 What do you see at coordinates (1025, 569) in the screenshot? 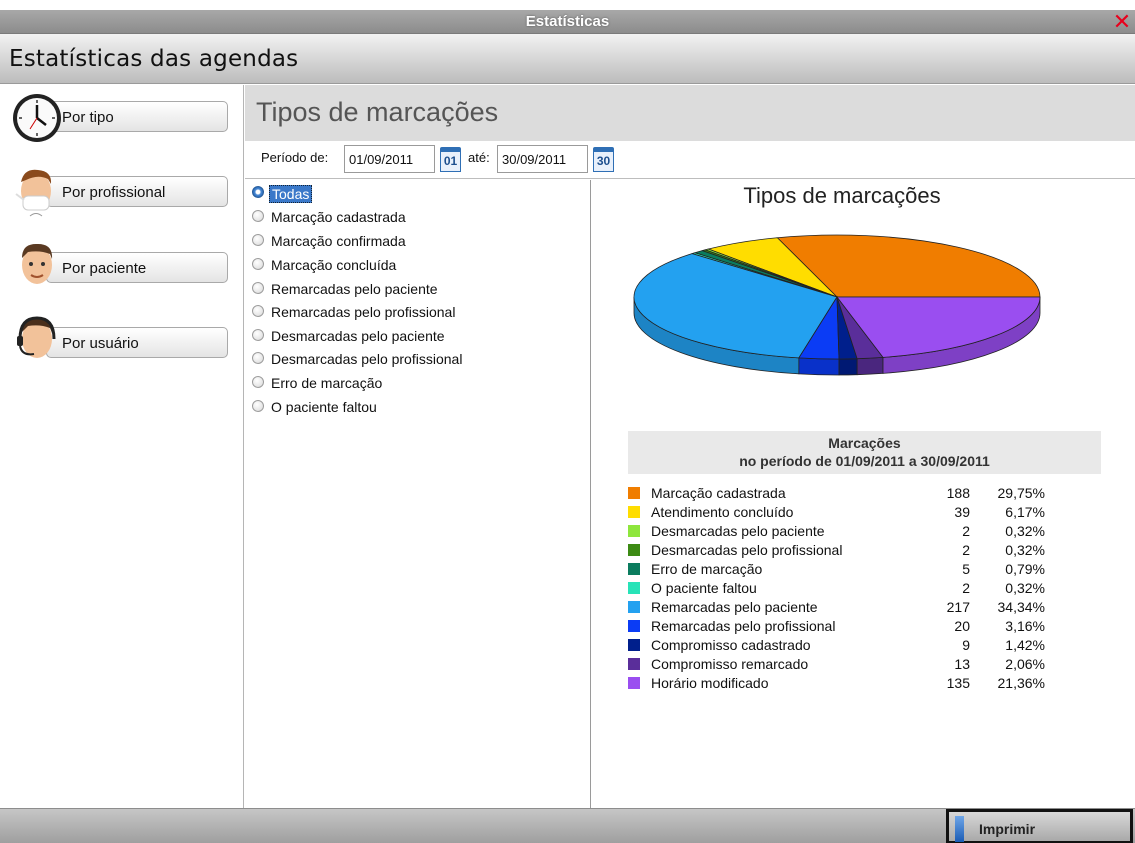
I see `legend-percent: 0,79%` at bounding box center [1025, 569].